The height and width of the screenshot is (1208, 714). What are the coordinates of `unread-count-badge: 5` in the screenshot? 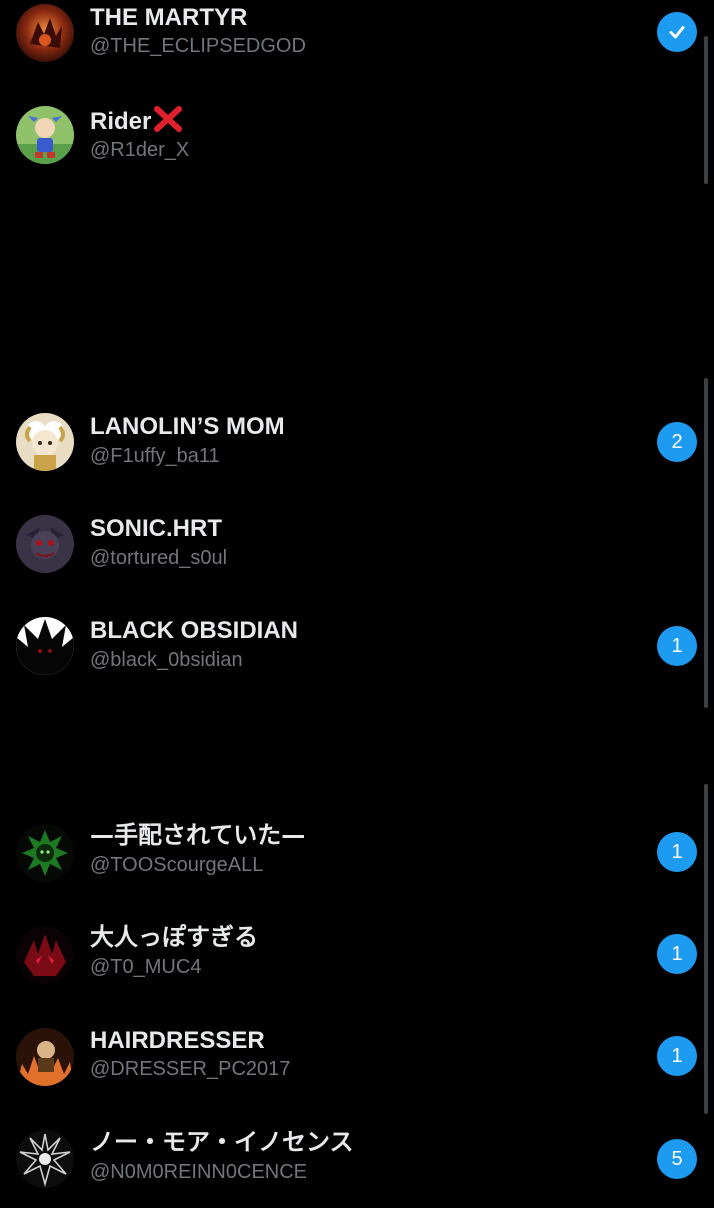 It's located at (677, 1159).